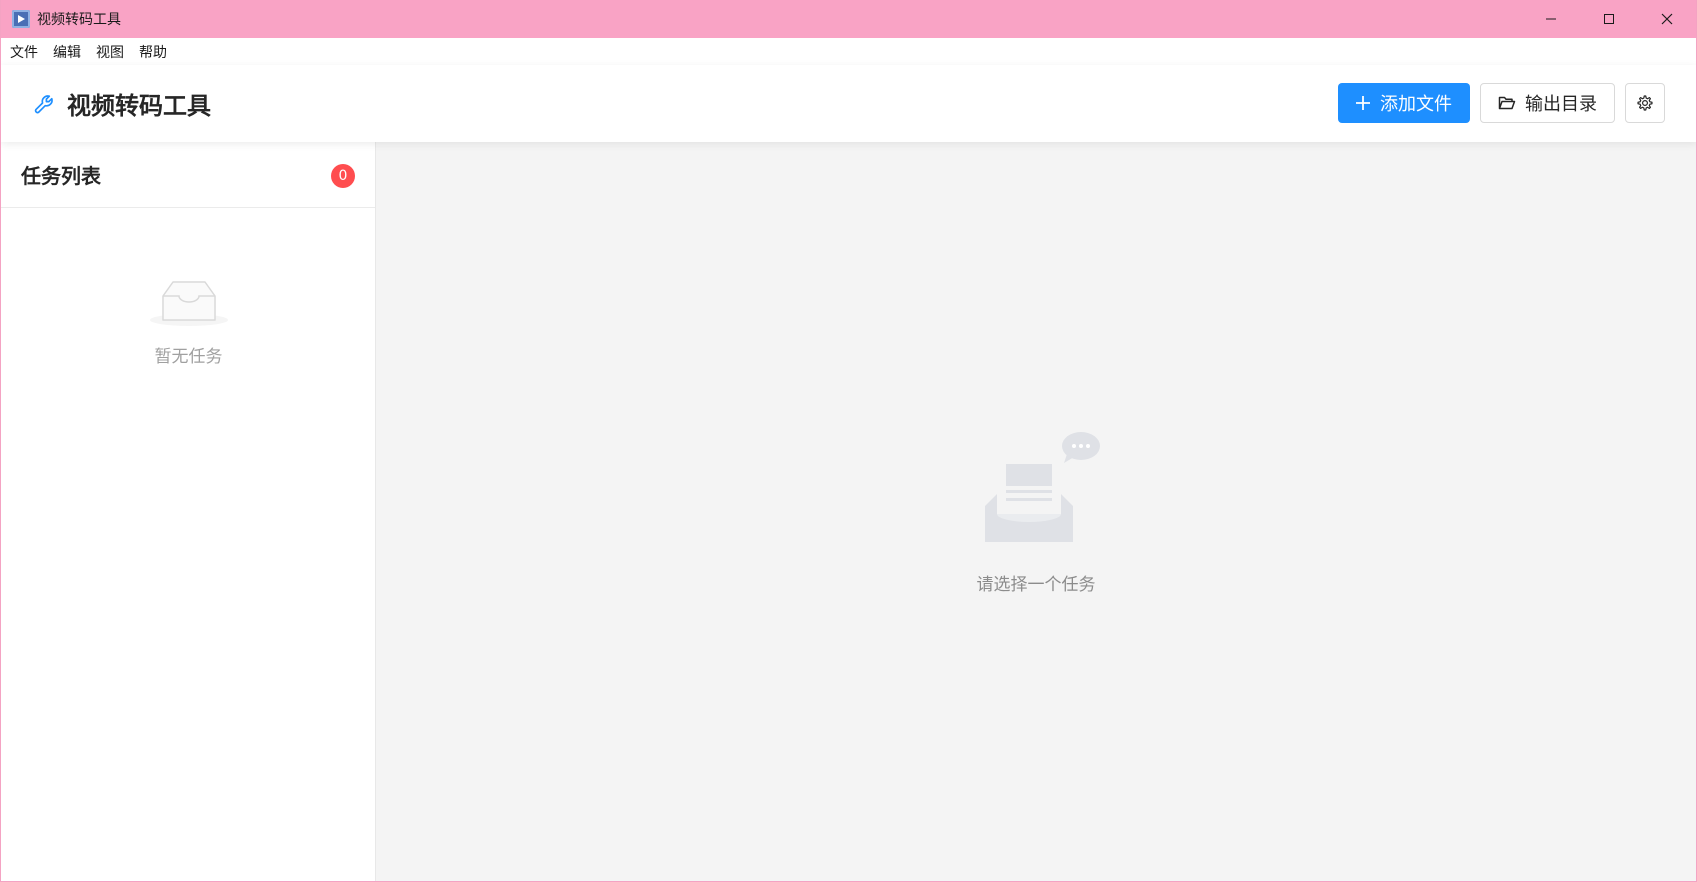 The image size is (1697, 882). What do you see at coordinates (1416, 104) in the screenshot?
I see `add-file-label: 添加文件` at bounding box center [1416, 104].